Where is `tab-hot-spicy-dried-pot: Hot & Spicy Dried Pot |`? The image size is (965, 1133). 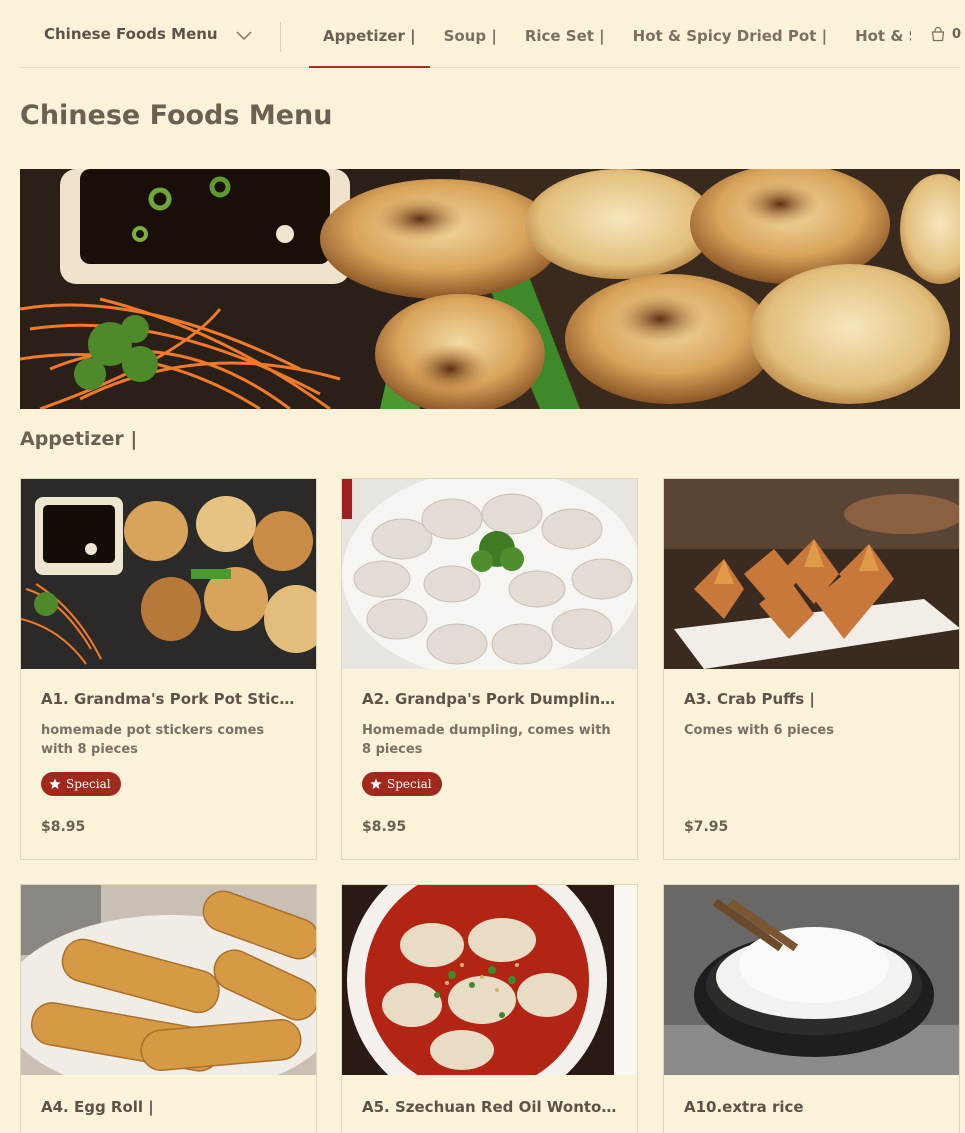 tab-hot-spicy-dried-pot: Hot & Spicy Dried Pot | is located at coordinates (730, 34).